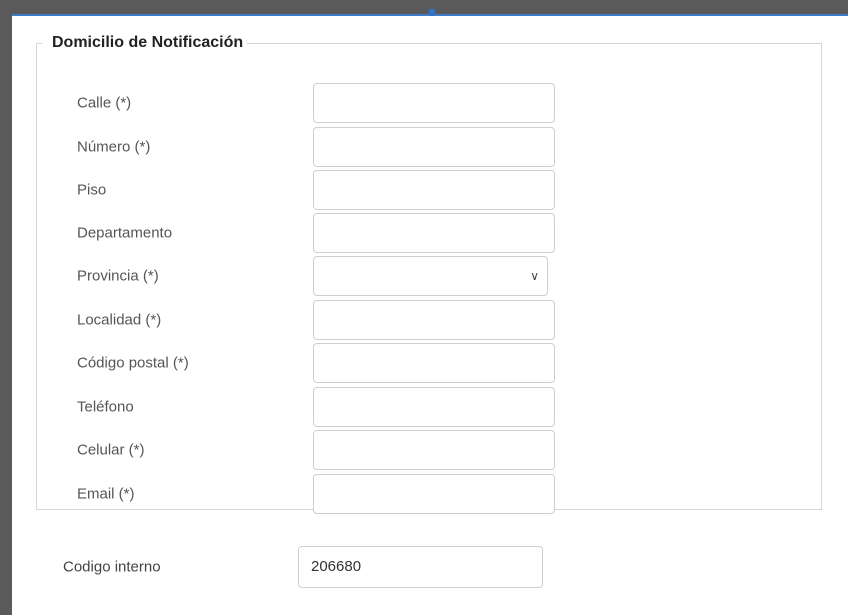  I want to click on fieldset-legend: Domicilio de Notificación, so click(148, 42).